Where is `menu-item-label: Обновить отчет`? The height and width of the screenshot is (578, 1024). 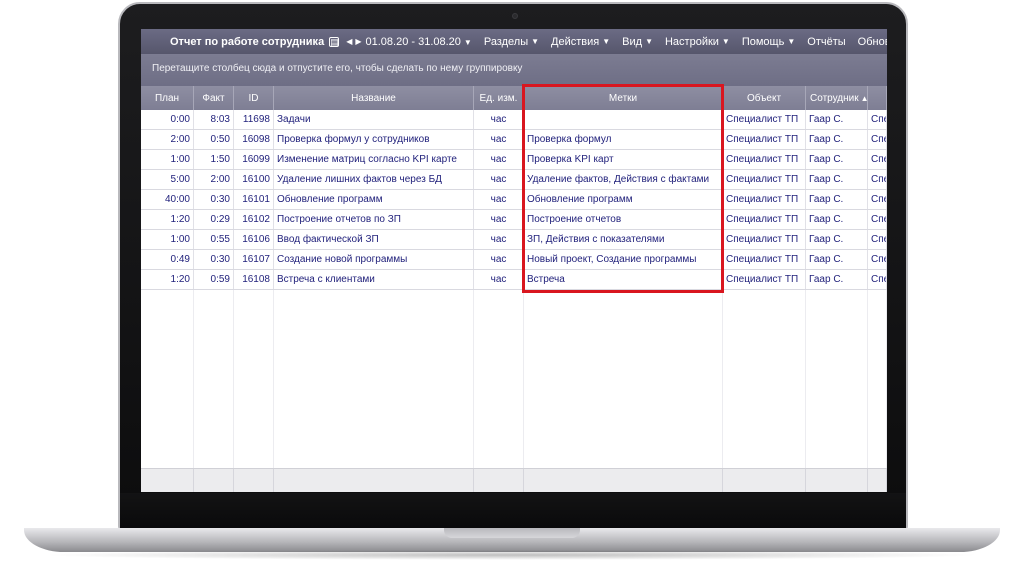
menu-item-label: Обновить отчет is located at coordinates (872, 41).